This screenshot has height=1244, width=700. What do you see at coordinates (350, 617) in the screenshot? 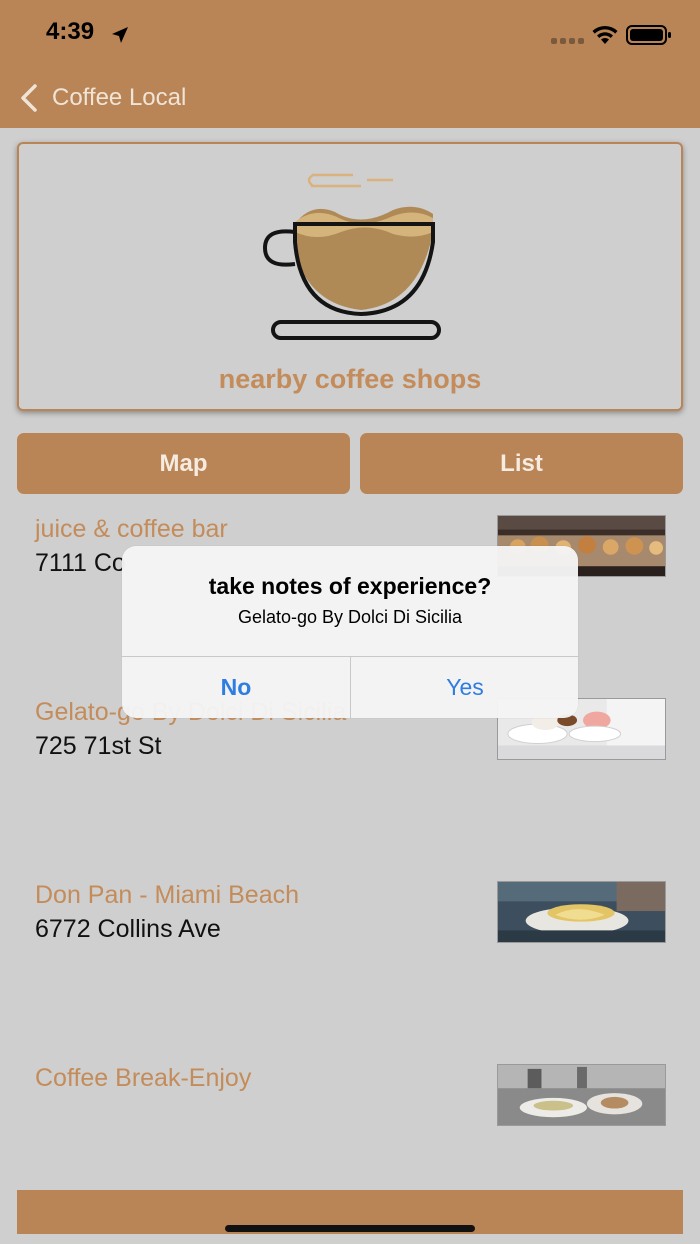
I see `alert-message: Gelato-go By Dolci Di Sicilia` at bounding box center [350, 617].